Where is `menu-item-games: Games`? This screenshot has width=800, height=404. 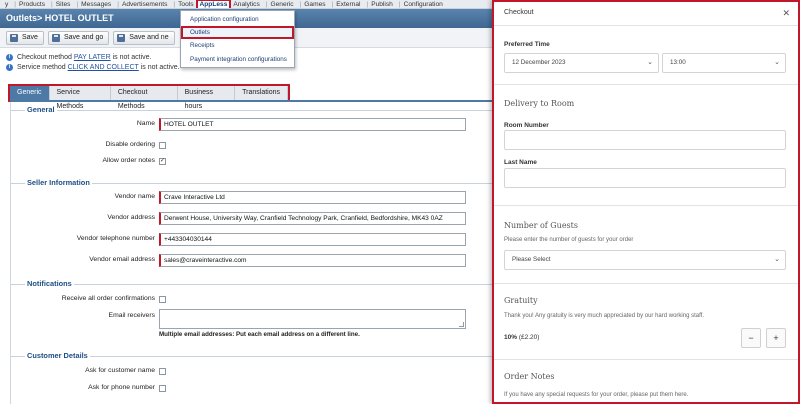
menu-item-games: Games is located at coordinates (313, 4).